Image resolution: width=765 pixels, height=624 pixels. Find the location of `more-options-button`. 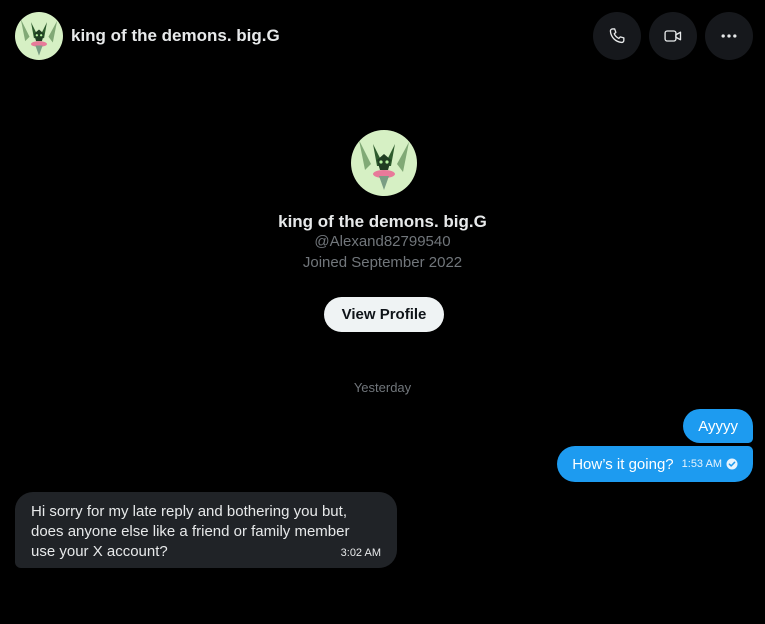

more-options-button is located at coordinates (729, 36).